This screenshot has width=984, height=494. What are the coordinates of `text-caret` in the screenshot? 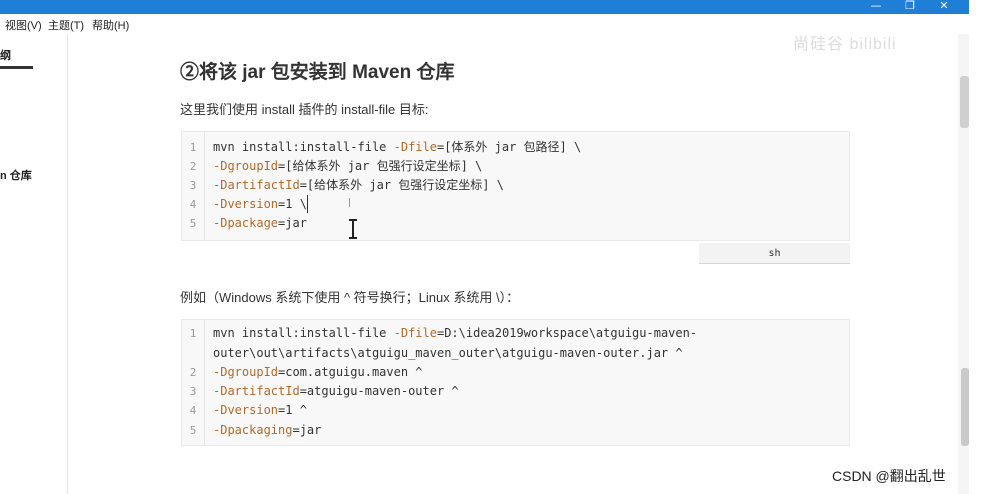 It's located at (307, 204).